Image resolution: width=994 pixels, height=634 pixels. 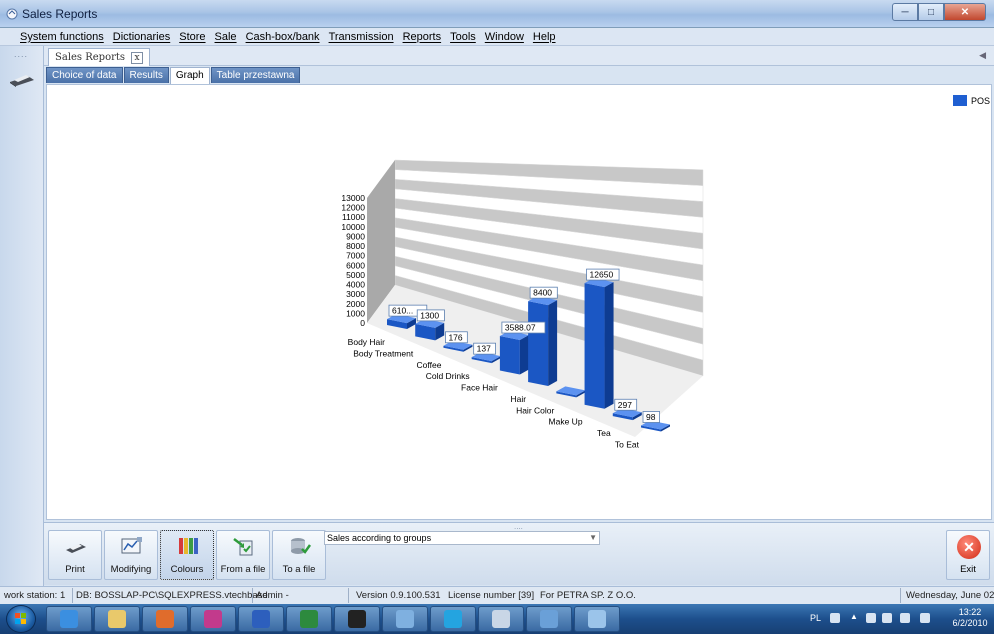 I want to click on tab-choice-of-data: Choice of data, so click(x=84, y=75).